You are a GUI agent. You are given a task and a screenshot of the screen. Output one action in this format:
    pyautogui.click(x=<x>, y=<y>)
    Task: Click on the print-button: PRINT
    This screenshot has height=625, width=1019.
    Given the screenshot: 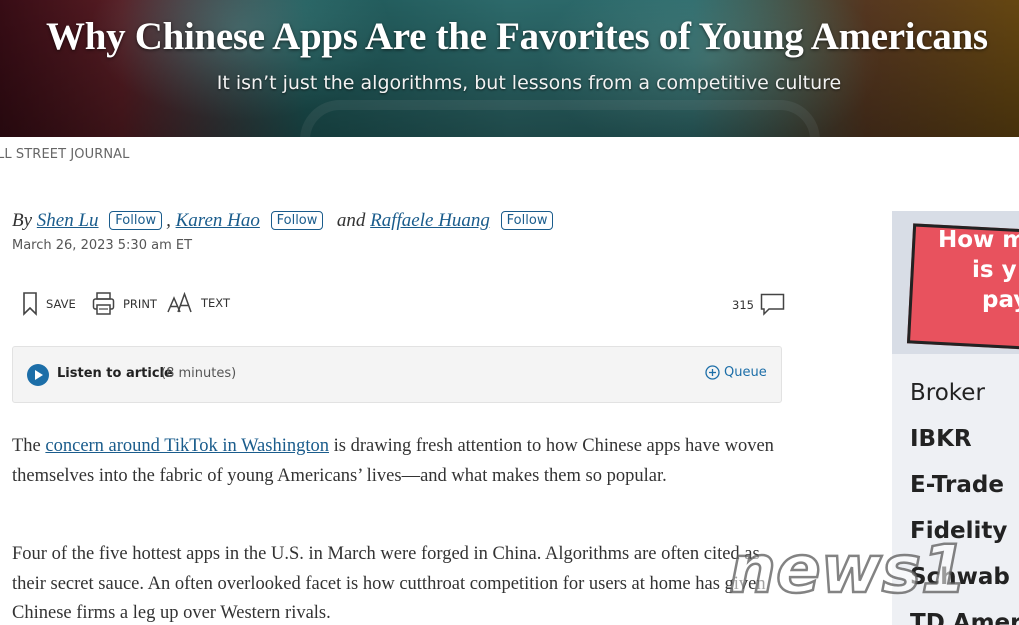 What is the action you would take?
    pyautogui.click(x=124, y=304)
    